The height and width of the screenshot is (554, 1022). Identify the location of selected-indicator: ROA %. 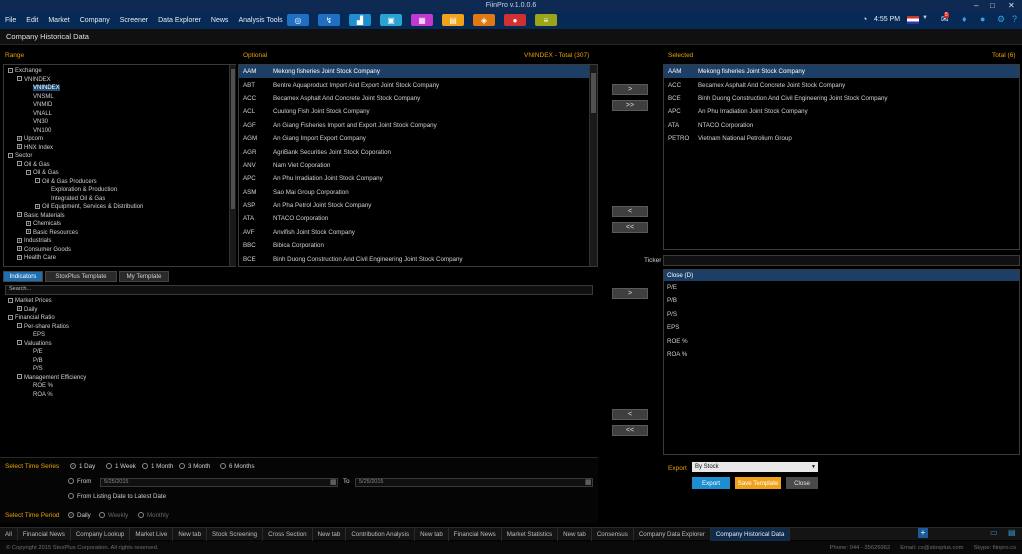
(841, 354).